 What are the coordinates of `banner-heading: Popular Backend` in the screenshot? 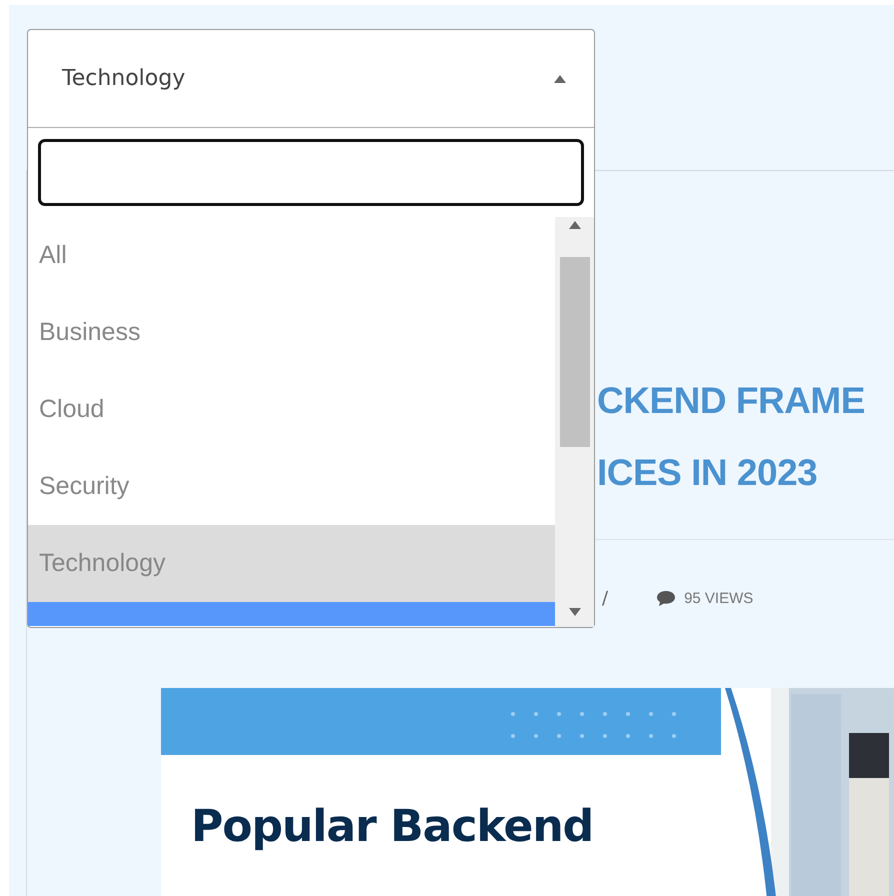 It's located at (392, 826).